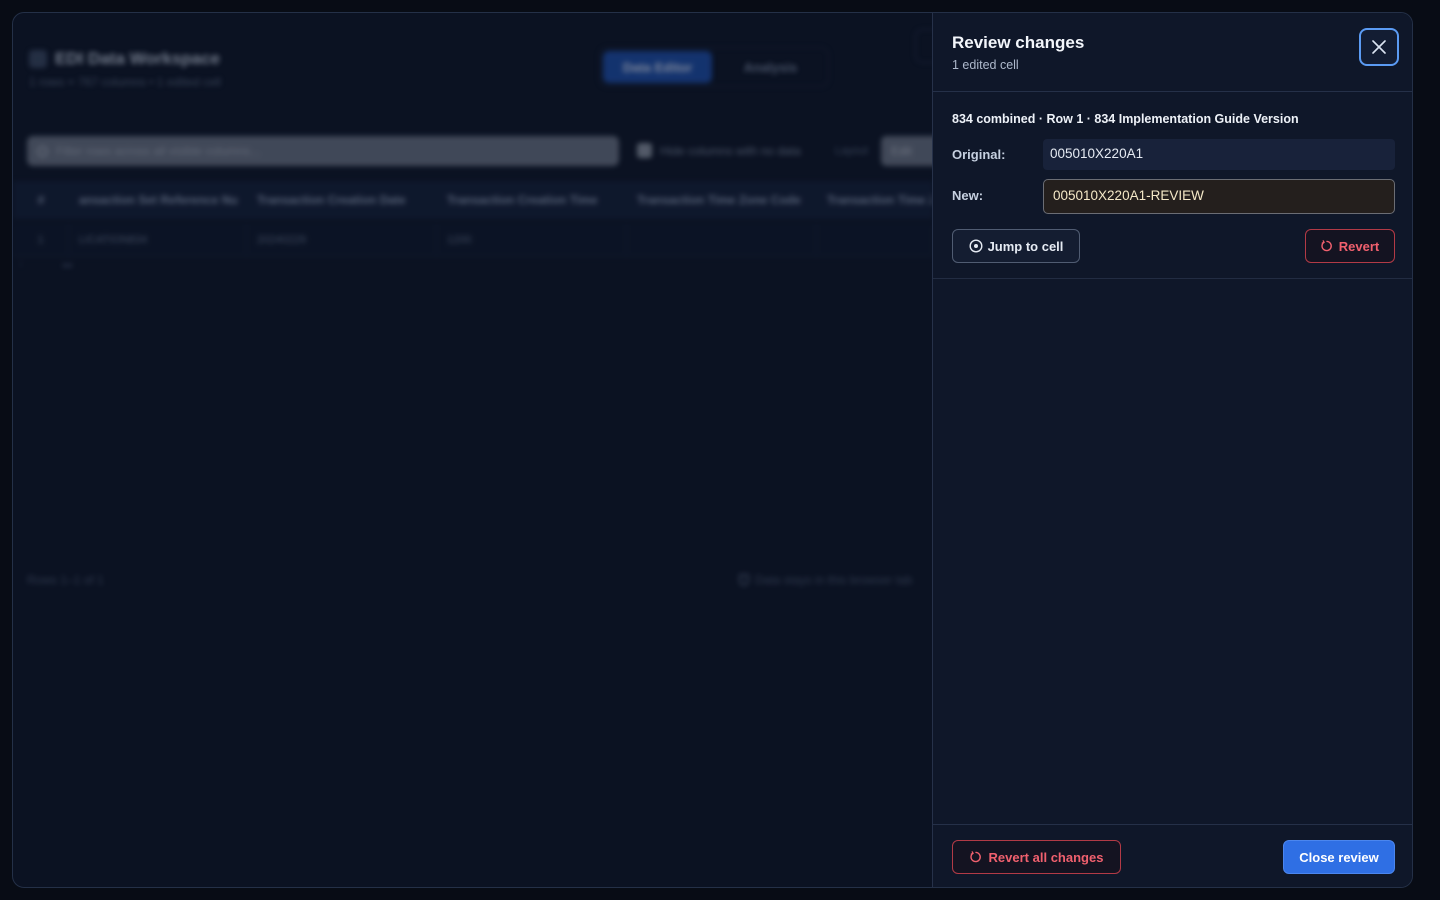 This screenshot has width=1440, height=900. What do you see at coordinates (42, 151) in the screenshot?
I see `search-icon` at bounding box center [42, 151].